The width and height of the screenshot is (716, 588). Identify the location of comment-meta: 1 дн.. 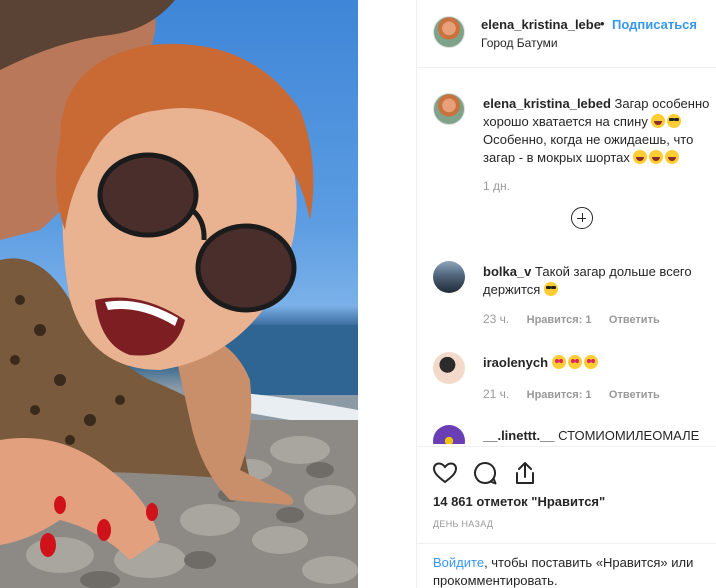
(503, 186).